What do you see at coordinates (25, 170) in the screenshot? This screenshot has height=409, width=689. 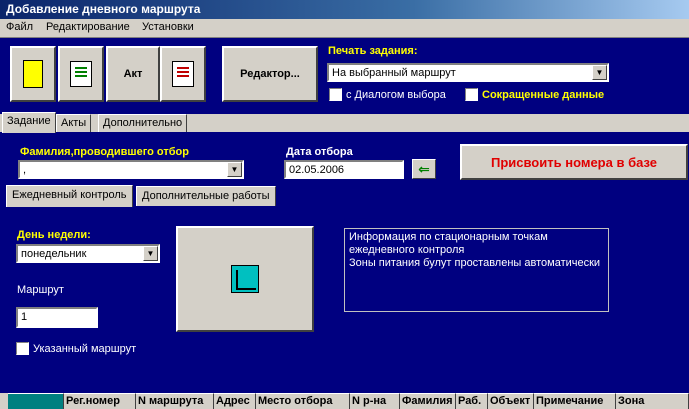 I see `surname-value: ,` at bounding box center [25, 170].